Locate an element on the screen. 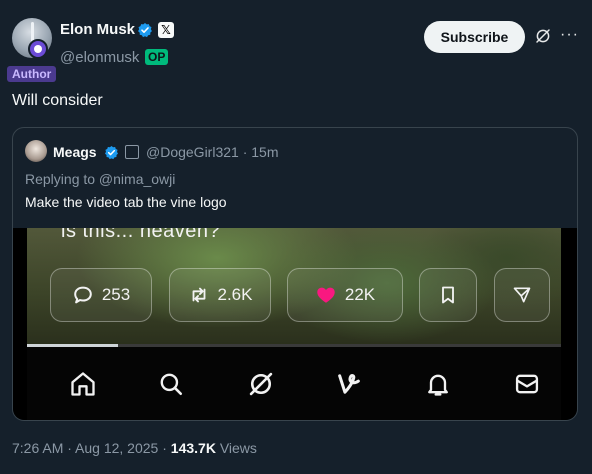 The height and width of the screenshot is (474, 592). subscribe-button: Subscribe is located at coordinates (474, 37).